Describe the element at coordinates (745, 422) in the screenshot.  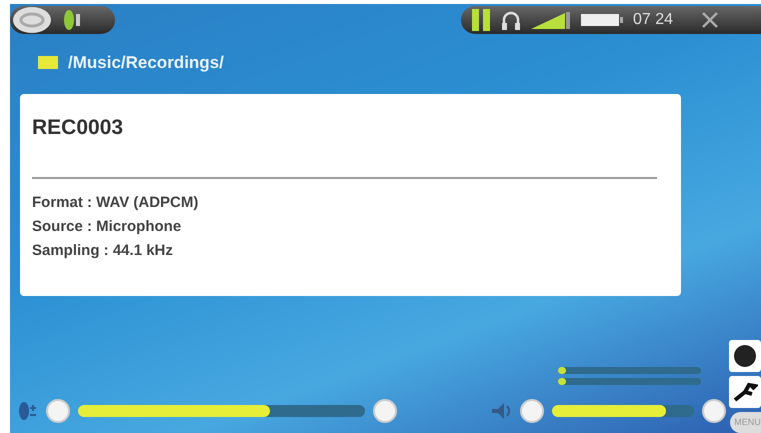
I see `menu-button: MENU` at that location.